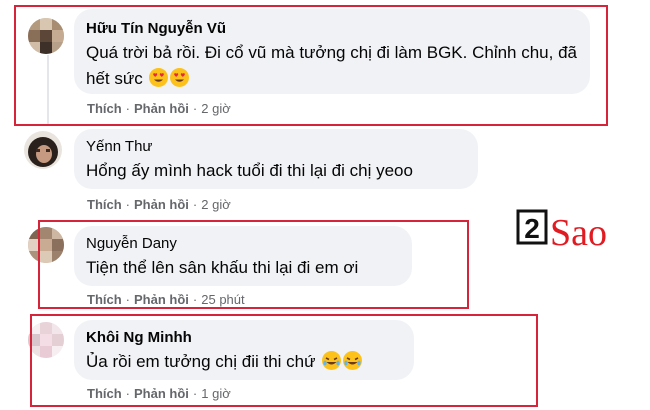 The image size is (650, 410). I want to click on watermark-word: Sao, so click(578, 231).